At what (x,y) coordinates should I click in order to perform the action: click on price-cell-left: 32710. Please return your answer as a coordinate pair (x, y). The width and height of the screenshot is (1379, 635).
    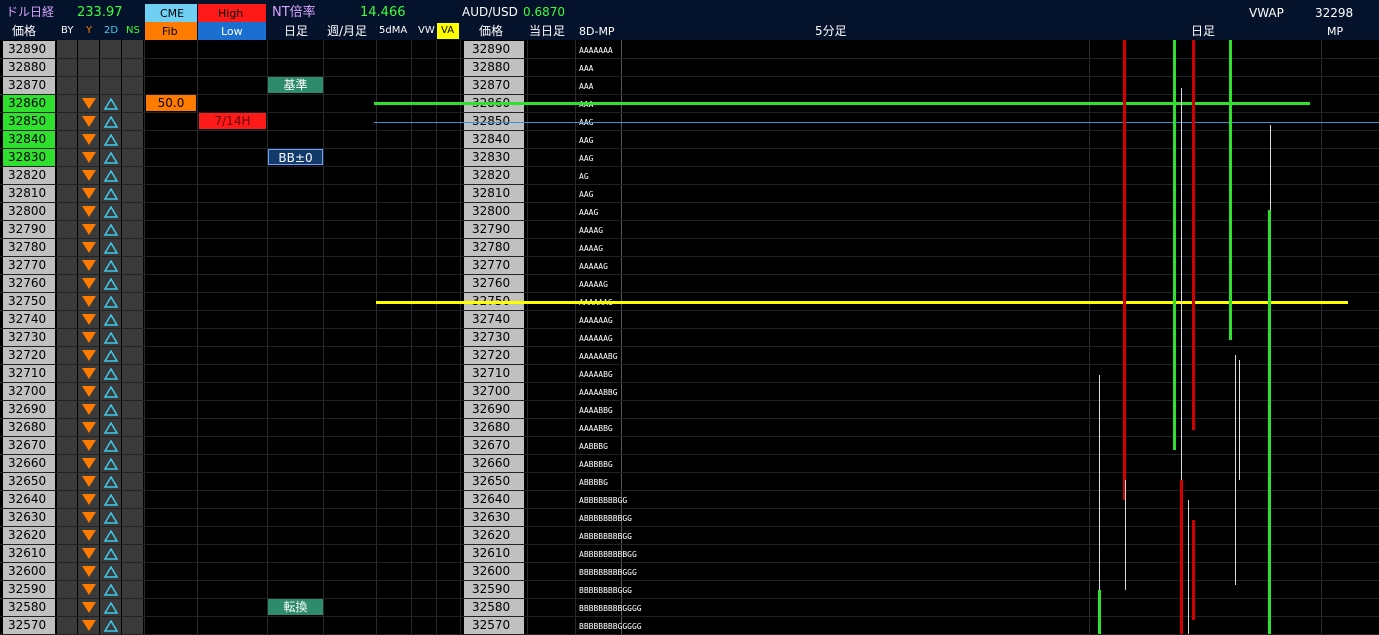
    Looking at the image, I should click on (29, 373).